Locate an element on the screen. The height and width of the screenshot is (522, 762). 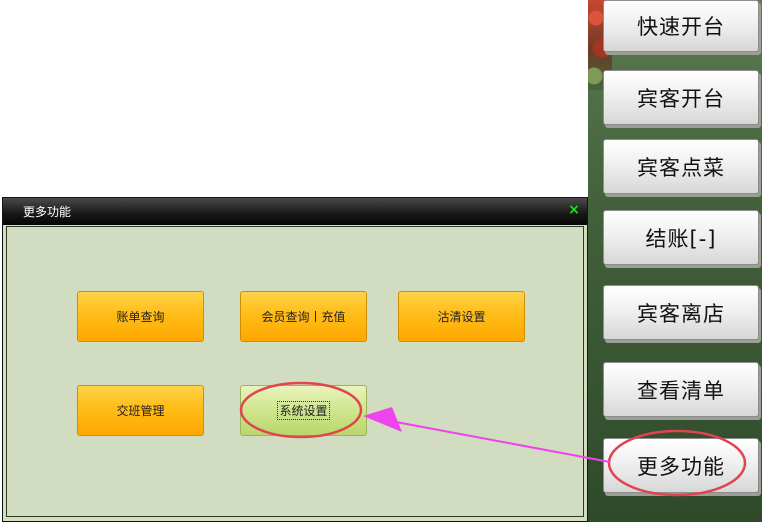
system-settings-label: 系统设置 is located at coordinates (303, 410).